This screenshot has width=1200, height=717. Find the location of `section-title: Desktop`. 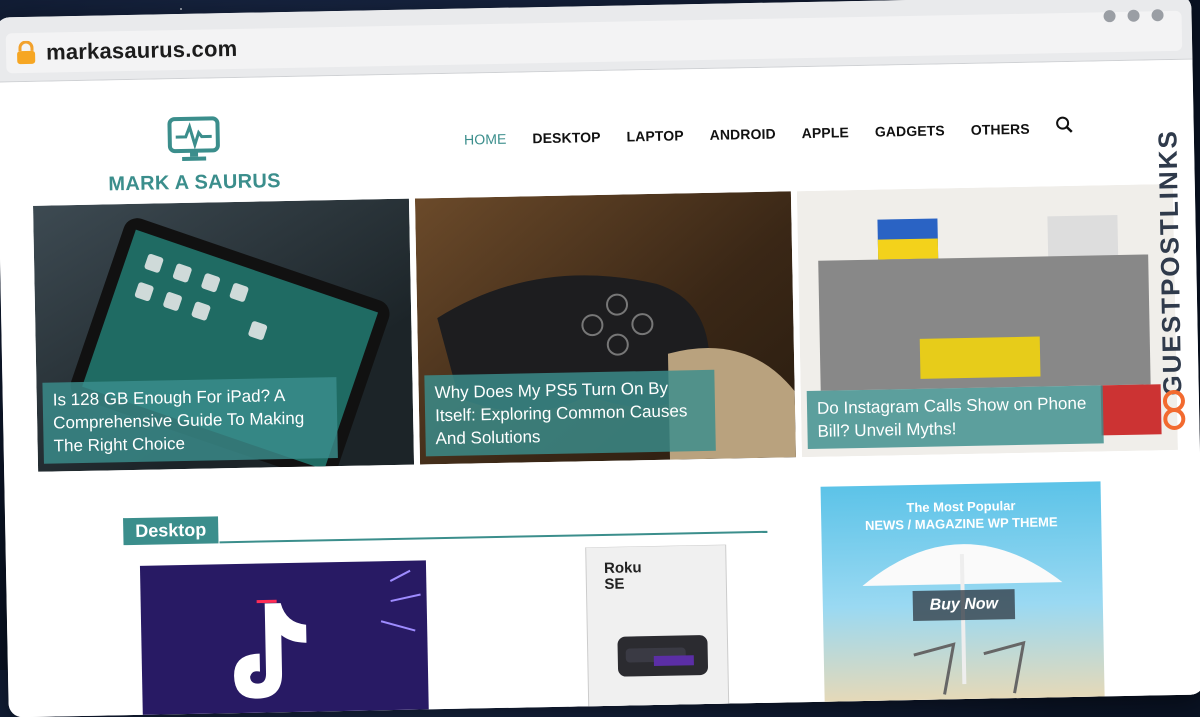

section-title: Desktop is located at coordinates (171, 531).